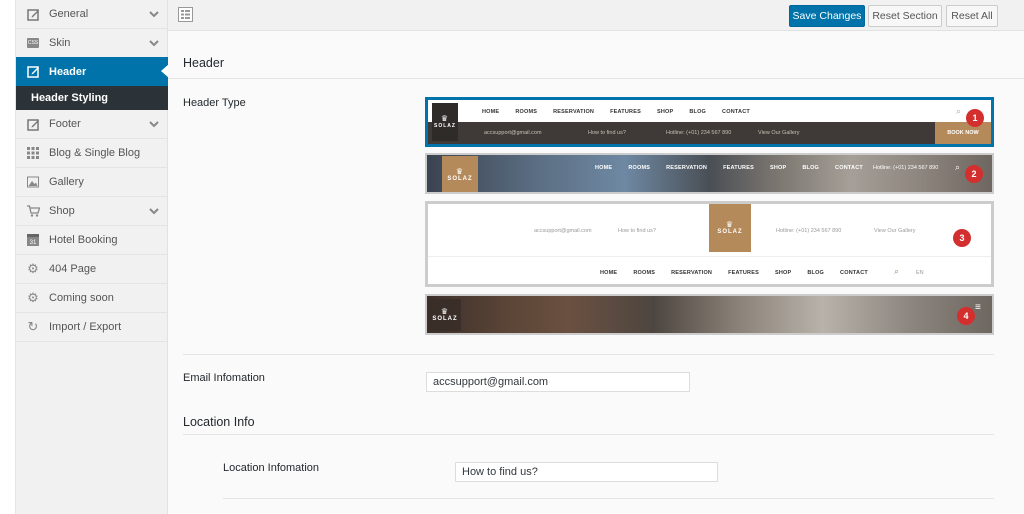 This screenshot has width=1024, height=514. Describe the element at coordinates (92, 182) in the screenshot. I see `sidebar-item-gallery: Gallery` at that location.